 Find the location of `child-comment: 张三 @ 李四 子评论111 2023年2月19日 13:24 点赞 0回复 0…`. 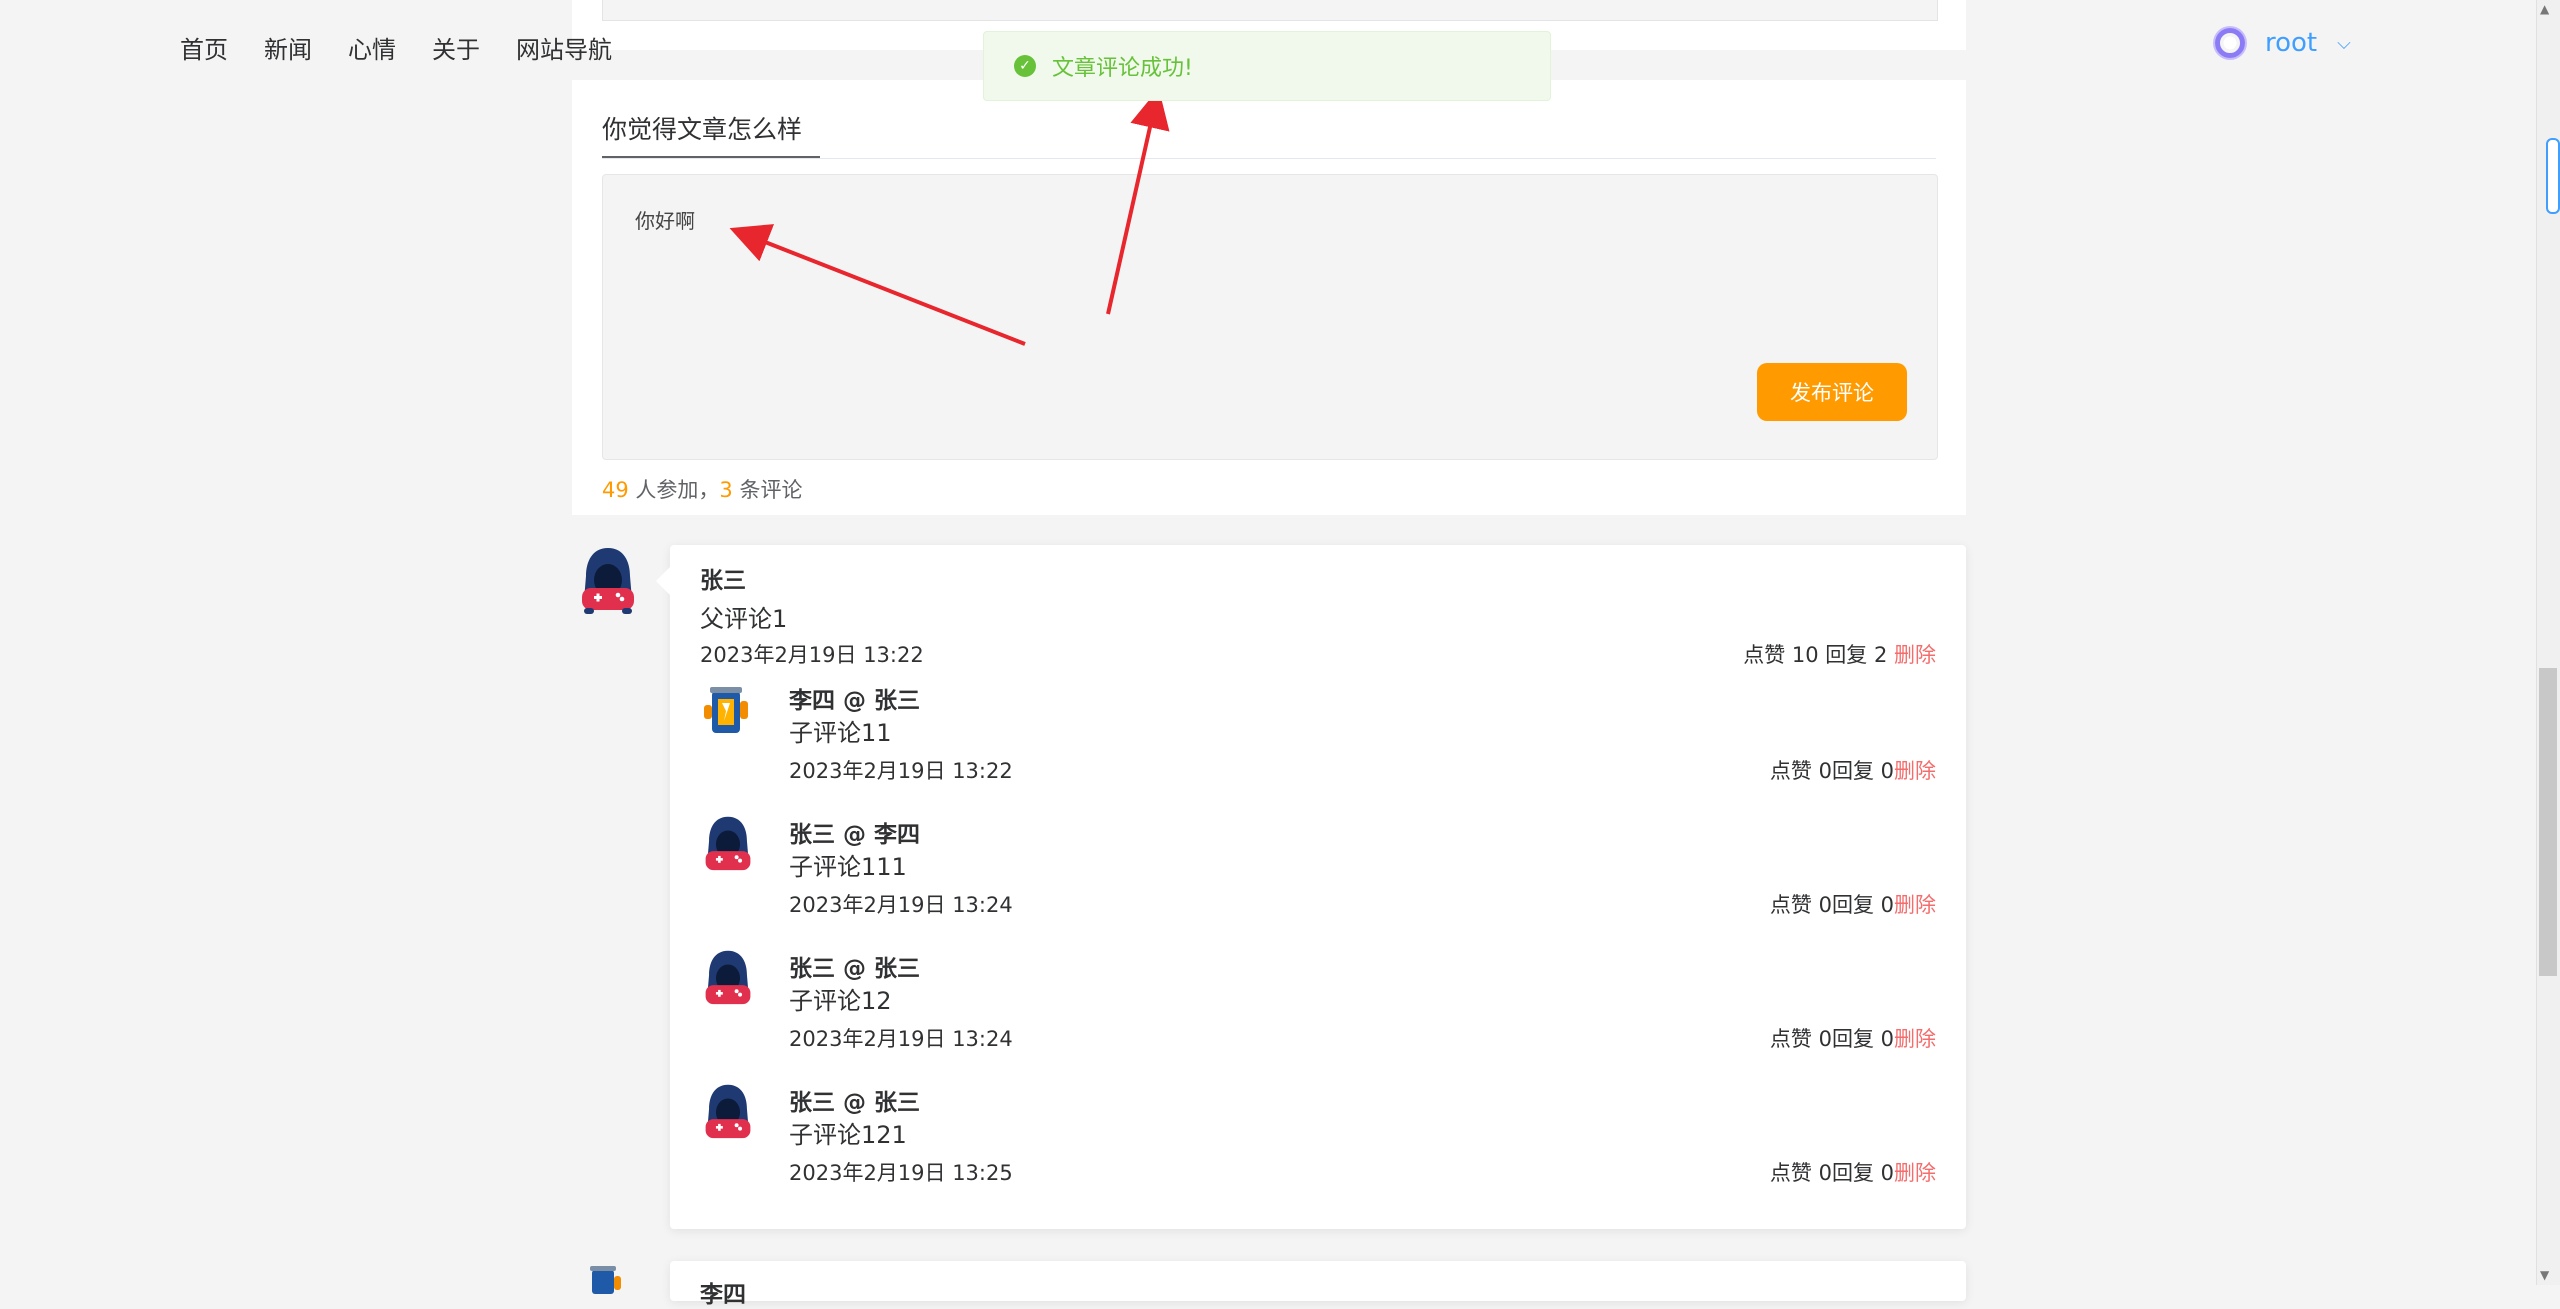

child-comment: 张三 @ 李四 子评论111 2023年2月19日 13:24 点赞 0回复 0… is located at coordinates (1318, 875).